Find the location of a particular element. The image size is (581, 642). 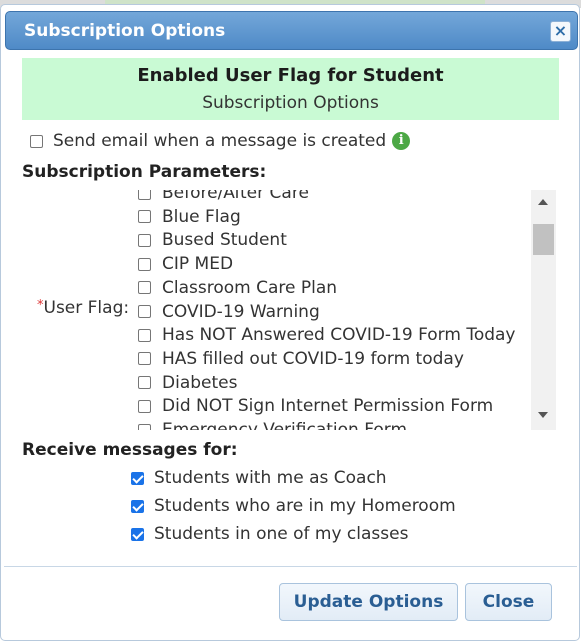

send-email-checkbox is located at coordinates (36, 141).